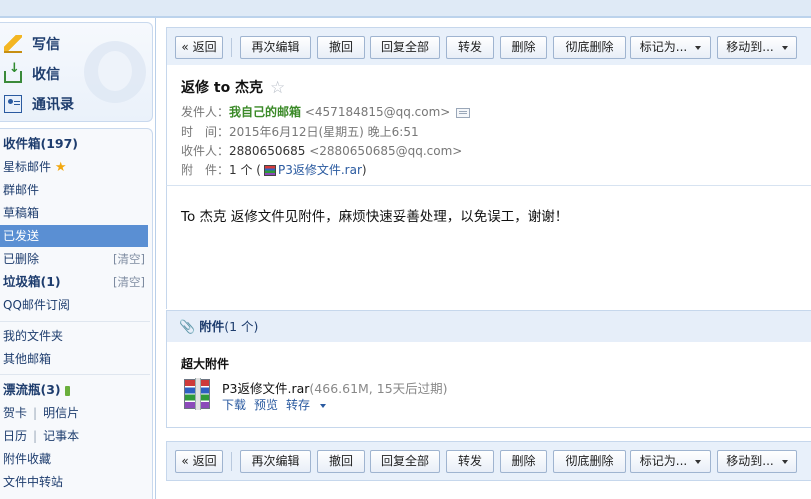  Describe the element at coordinates (375, 217) in the screenshot. I see `mail-body-text: To 杰克 返修文件见附件，麻烦快速妥善处理，以免误工，谢谢！` at that location.